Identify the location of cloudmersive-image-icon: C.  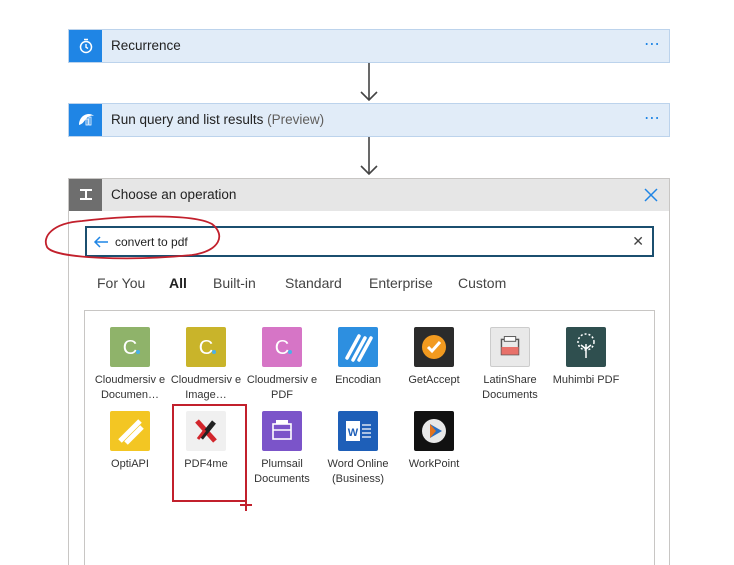
(206, 347).